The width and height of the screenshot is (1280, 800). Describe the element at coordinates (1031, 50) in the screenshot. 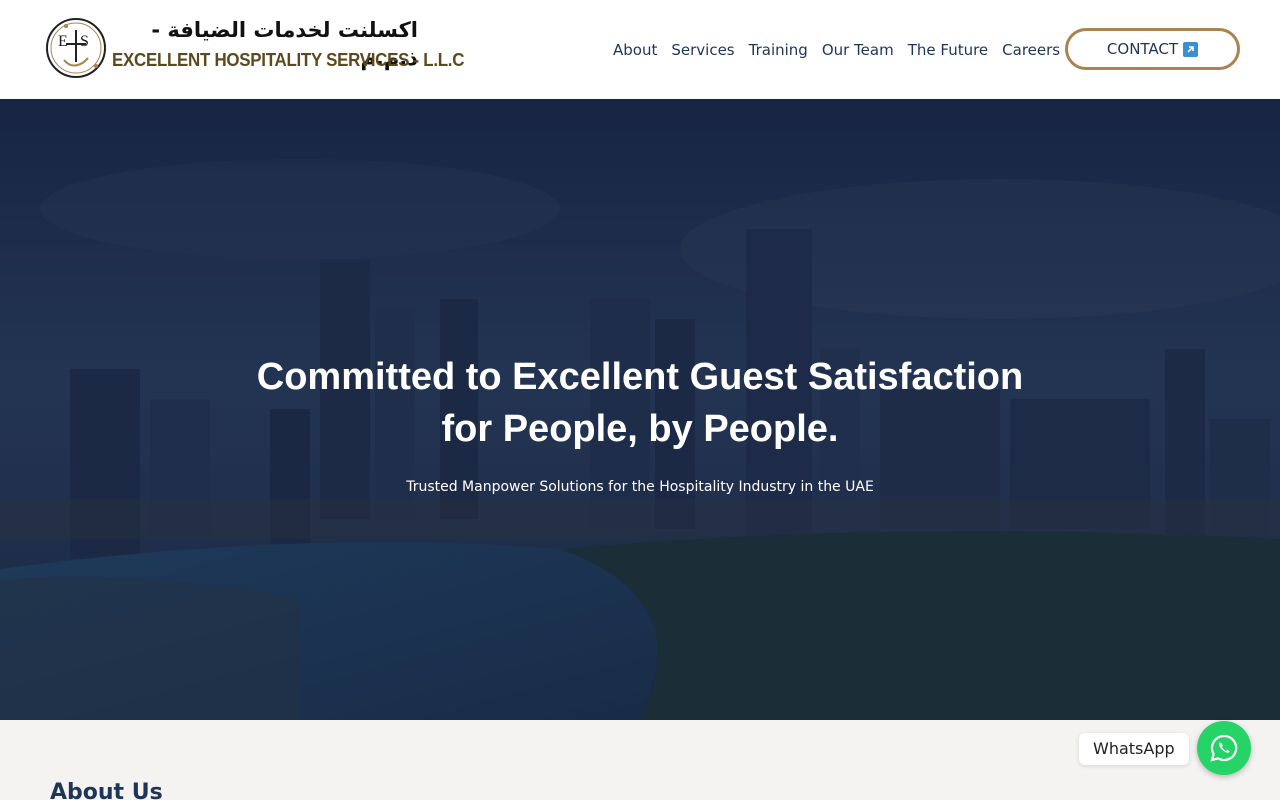

I see `nav-item-careers: Careers` at that location.